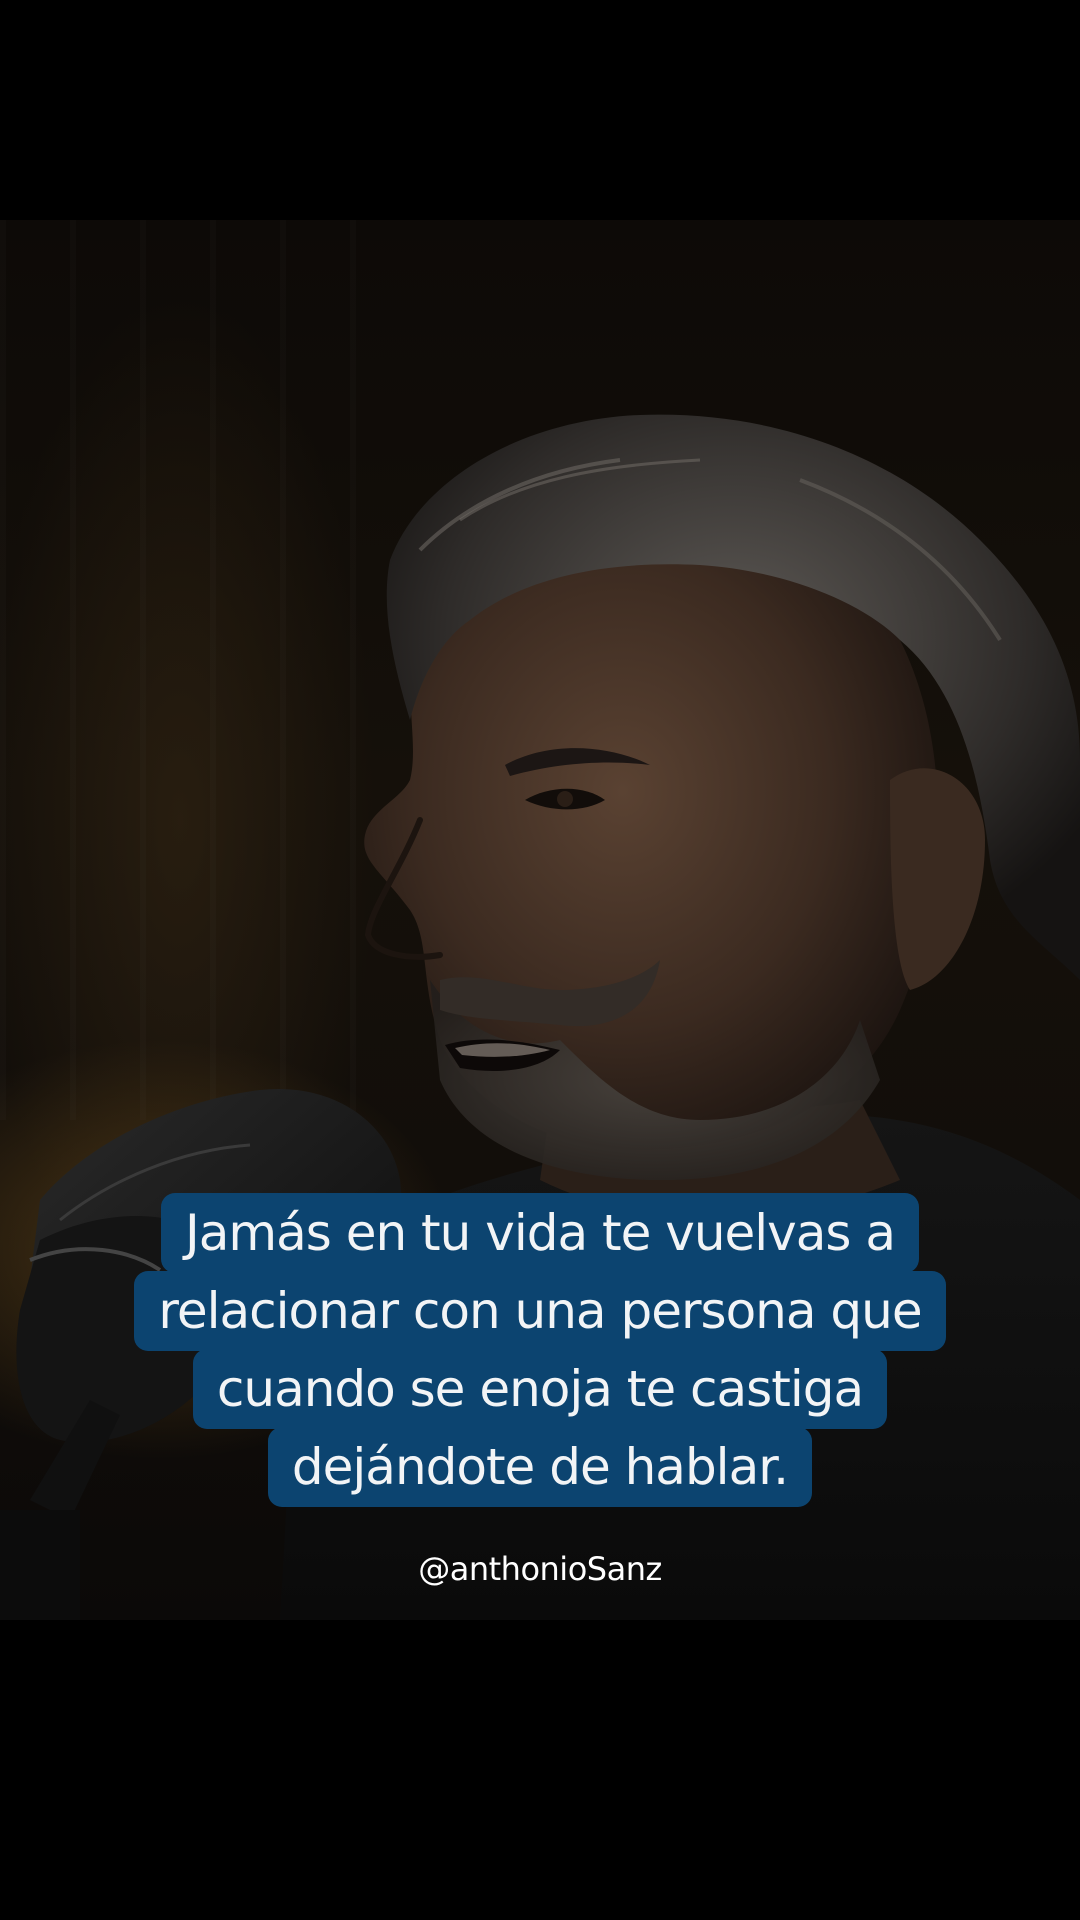 This screenshot has height=1920, width=1080. What do you see at coordinates (540, 1233) in the screenshot?
I see `caption-line: Jamás en tu vida te vuelvas a` at bounding box center [540, 1233].